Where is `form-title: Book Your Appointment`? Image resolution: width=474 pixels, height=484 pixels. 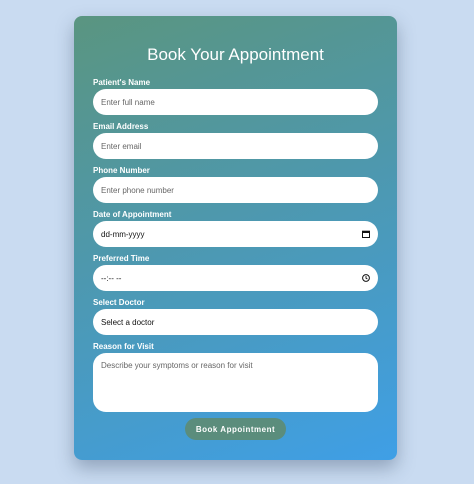 form-title: Book Your Appointment is located at coordinates (235, 54).